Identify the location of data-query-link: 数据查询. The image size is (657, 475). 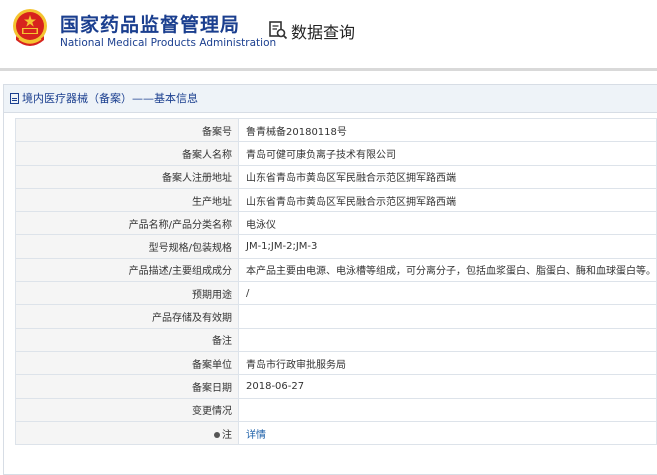
(323, 31).